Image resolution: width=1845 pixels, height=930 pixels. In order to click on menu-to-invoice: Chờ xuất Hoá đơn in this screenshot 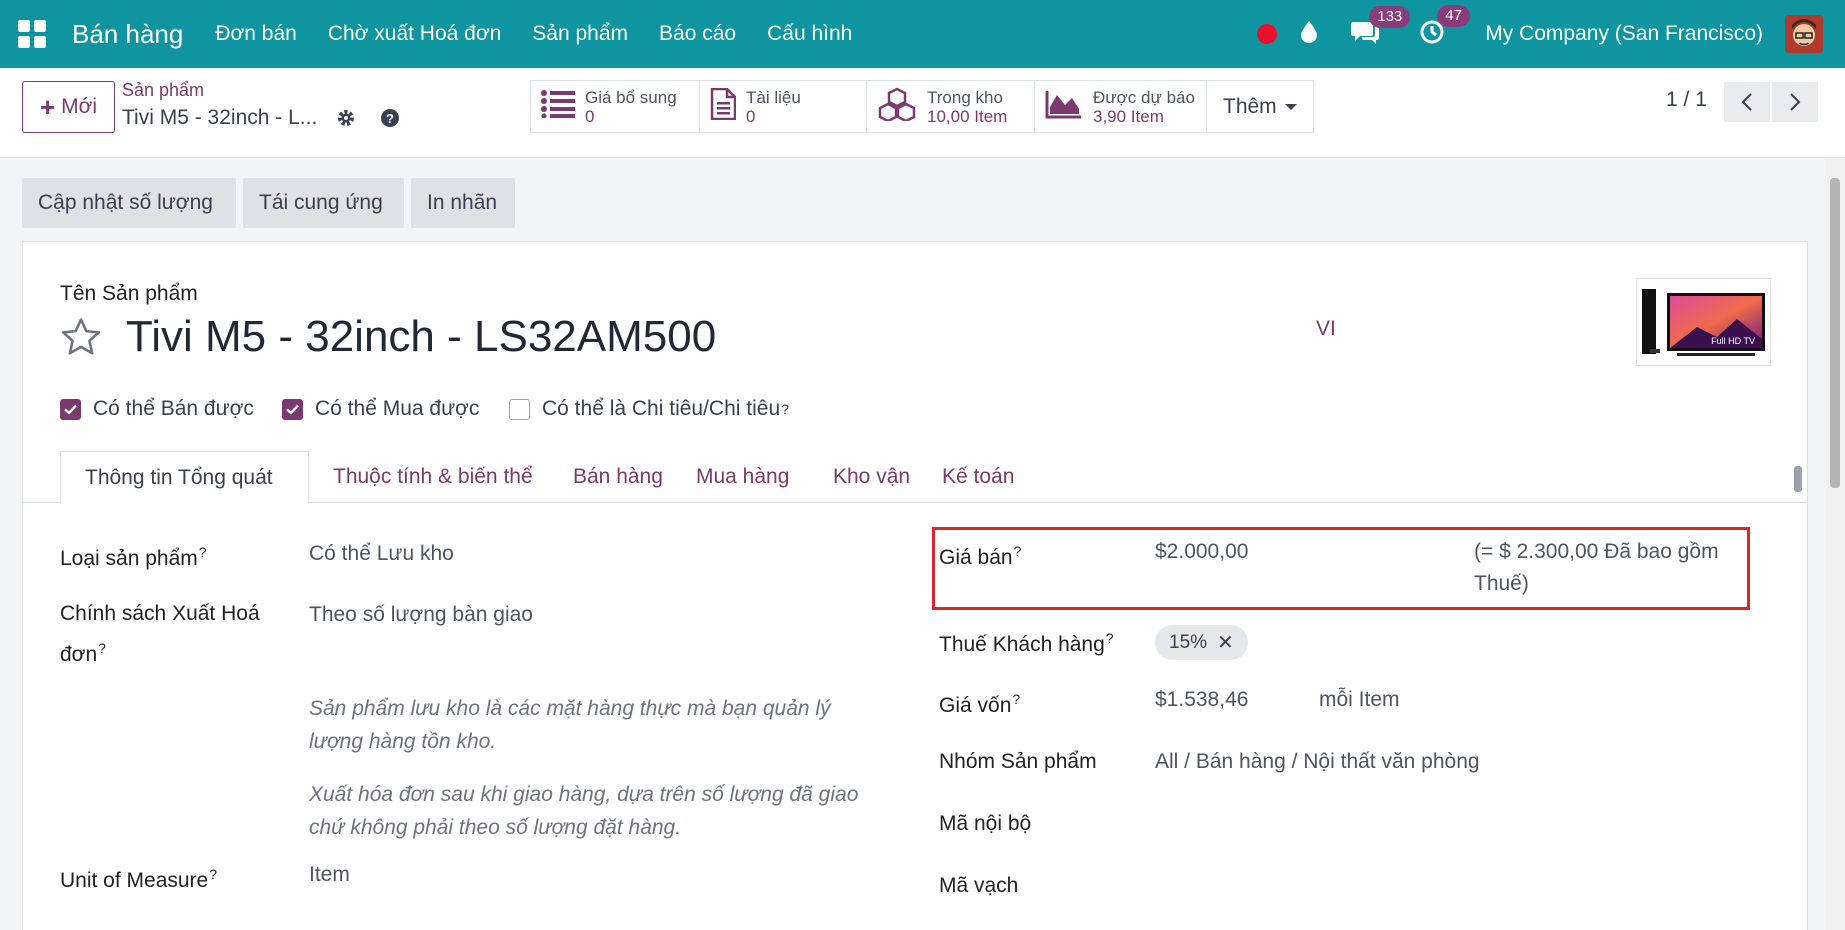, I will do `click(414, 34)`.